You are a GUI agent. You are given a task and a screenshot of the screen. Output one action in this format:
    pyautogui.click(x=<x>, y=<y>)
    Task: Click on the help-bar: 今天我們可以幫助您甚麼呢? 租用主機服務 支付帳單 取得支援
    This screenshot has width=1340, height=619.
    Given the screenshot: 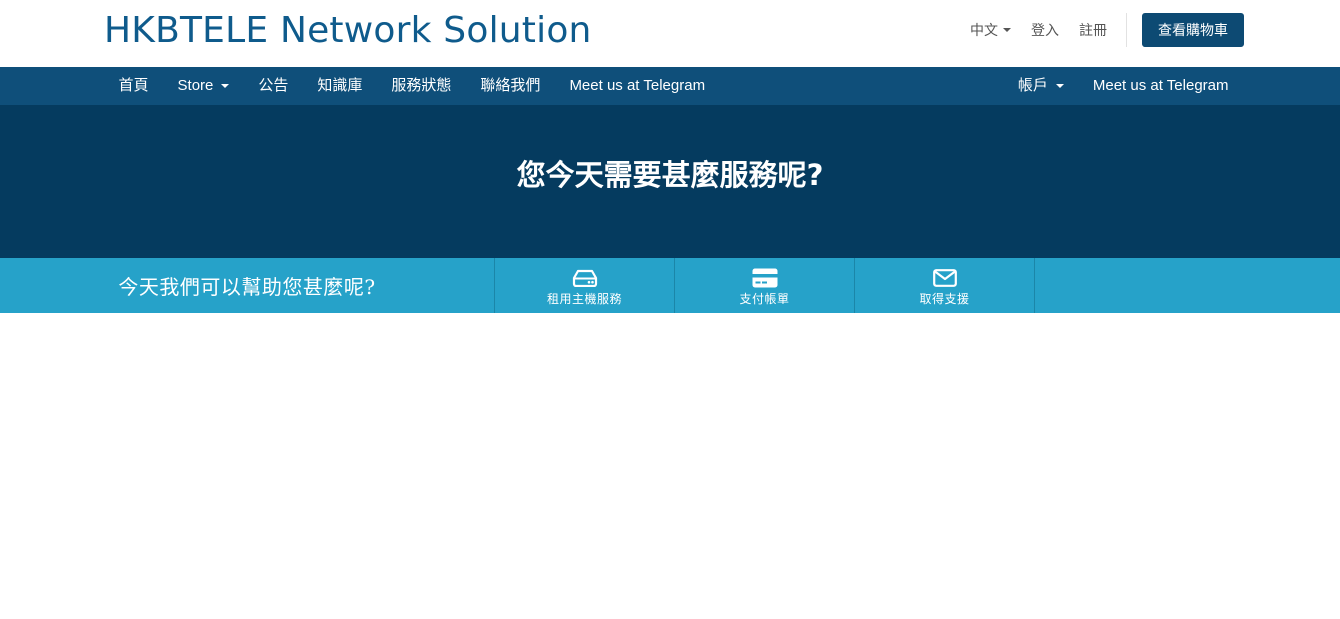 What is the action you would take?
    pyautogui.click(x=670, y=285)
    